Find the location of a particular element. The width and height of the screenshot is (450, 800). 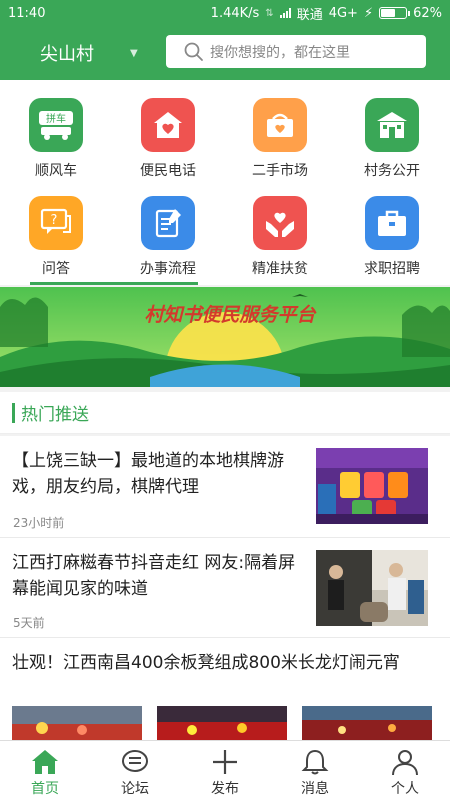

signal-icon is located at coordinates (285, 13).